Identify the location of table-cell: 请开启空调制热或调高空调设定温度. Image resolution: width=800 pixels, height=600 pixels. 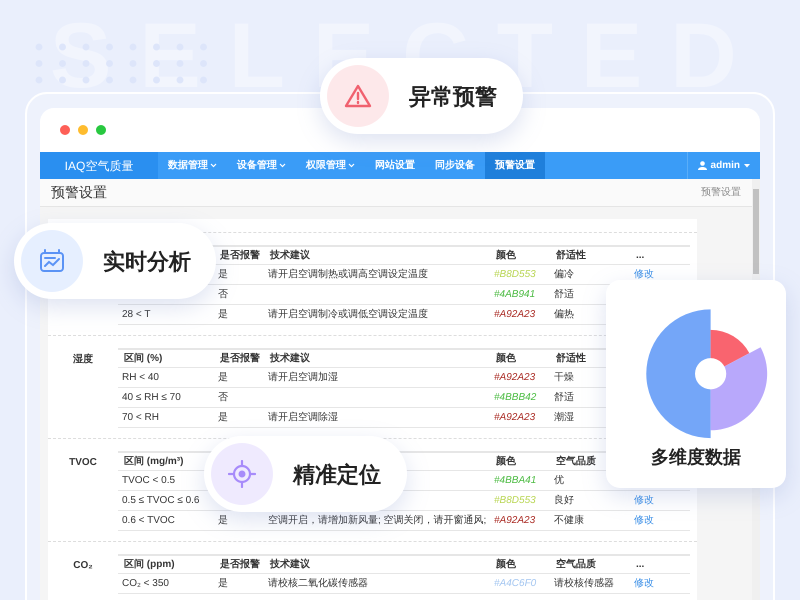
(348, 274).